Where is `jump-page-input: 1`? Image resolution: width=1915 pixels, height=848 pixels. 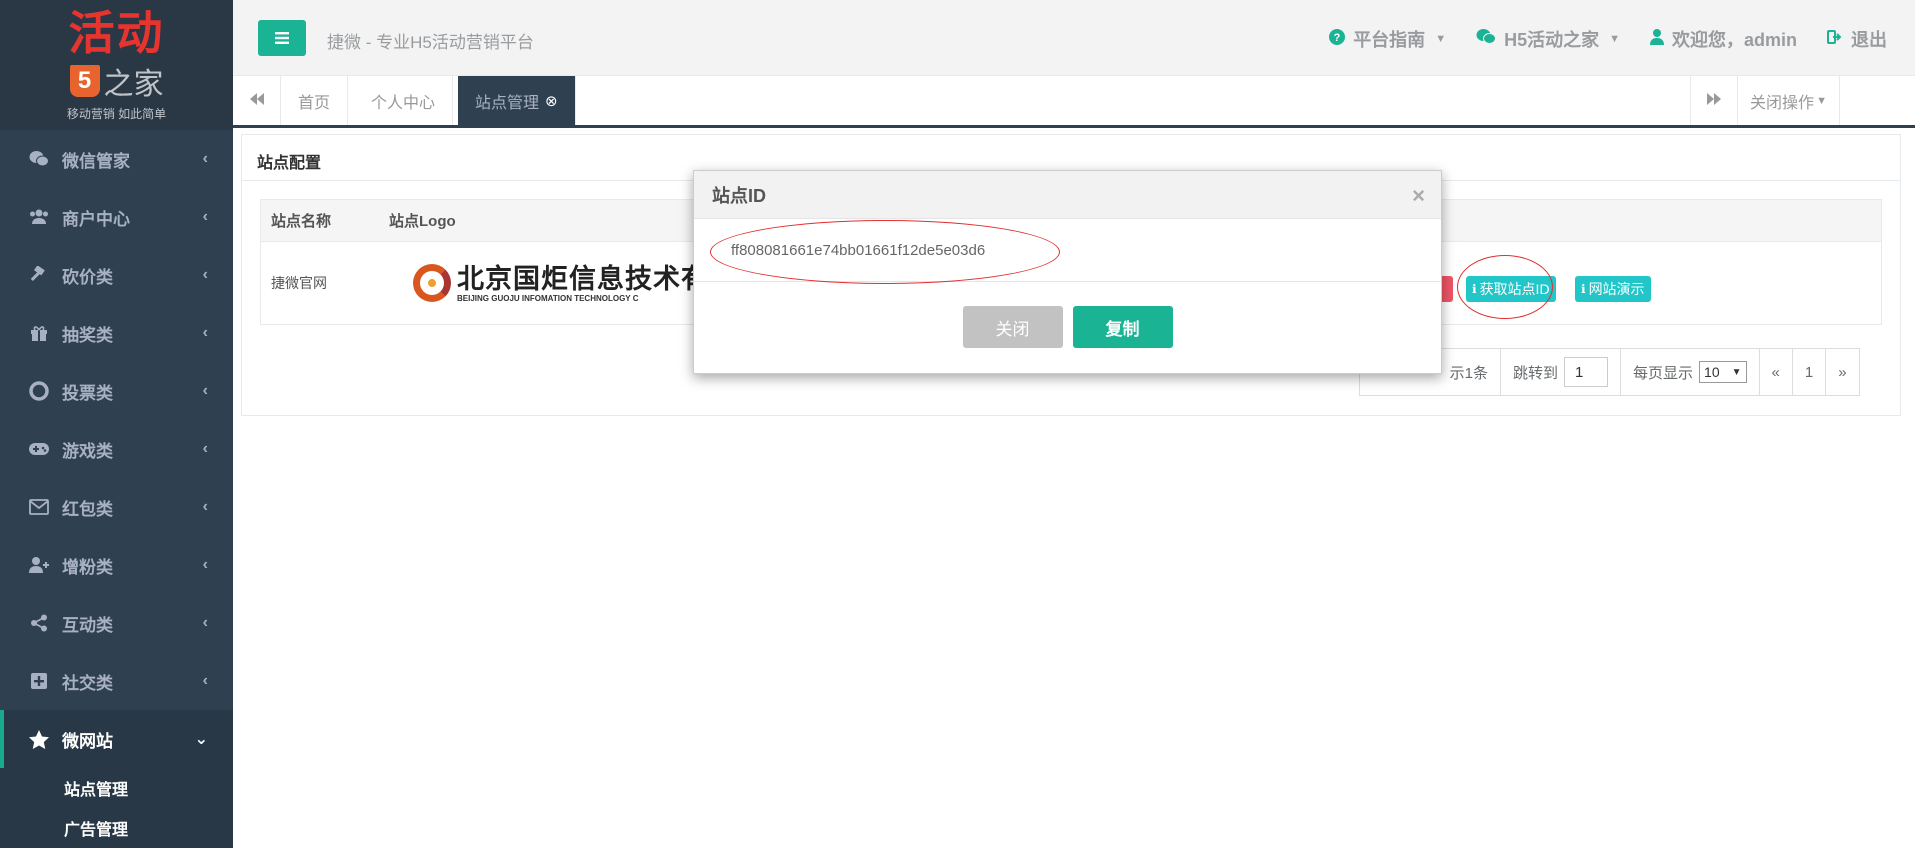
jump-page-input: 1 is located at coordinates (1586, 372).